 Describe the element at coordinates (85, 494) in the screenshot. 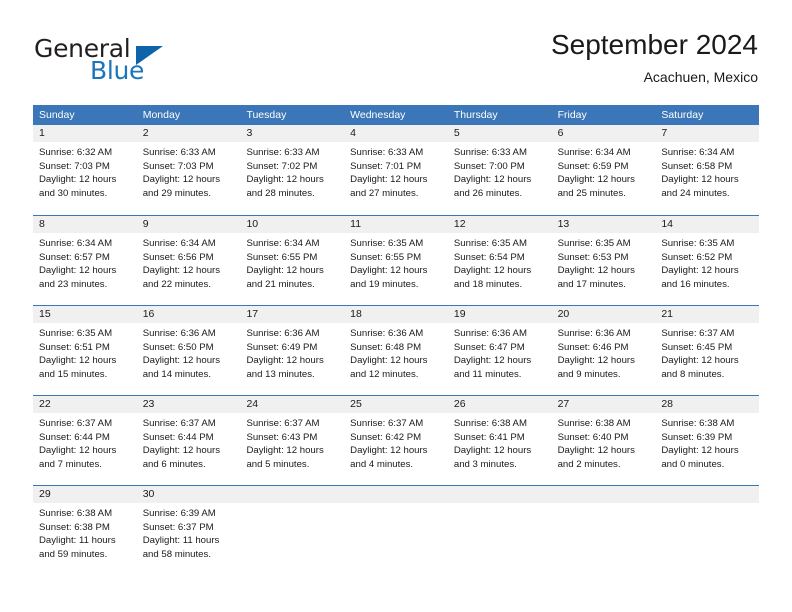

I see `day-number: 29` at that location.